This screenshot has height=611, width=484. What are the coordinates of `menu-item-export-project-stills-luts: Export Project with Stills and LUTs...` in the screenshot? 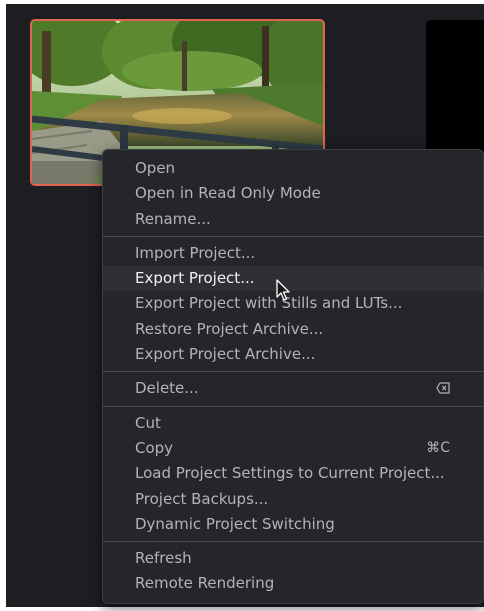 It's located at (293, 303).